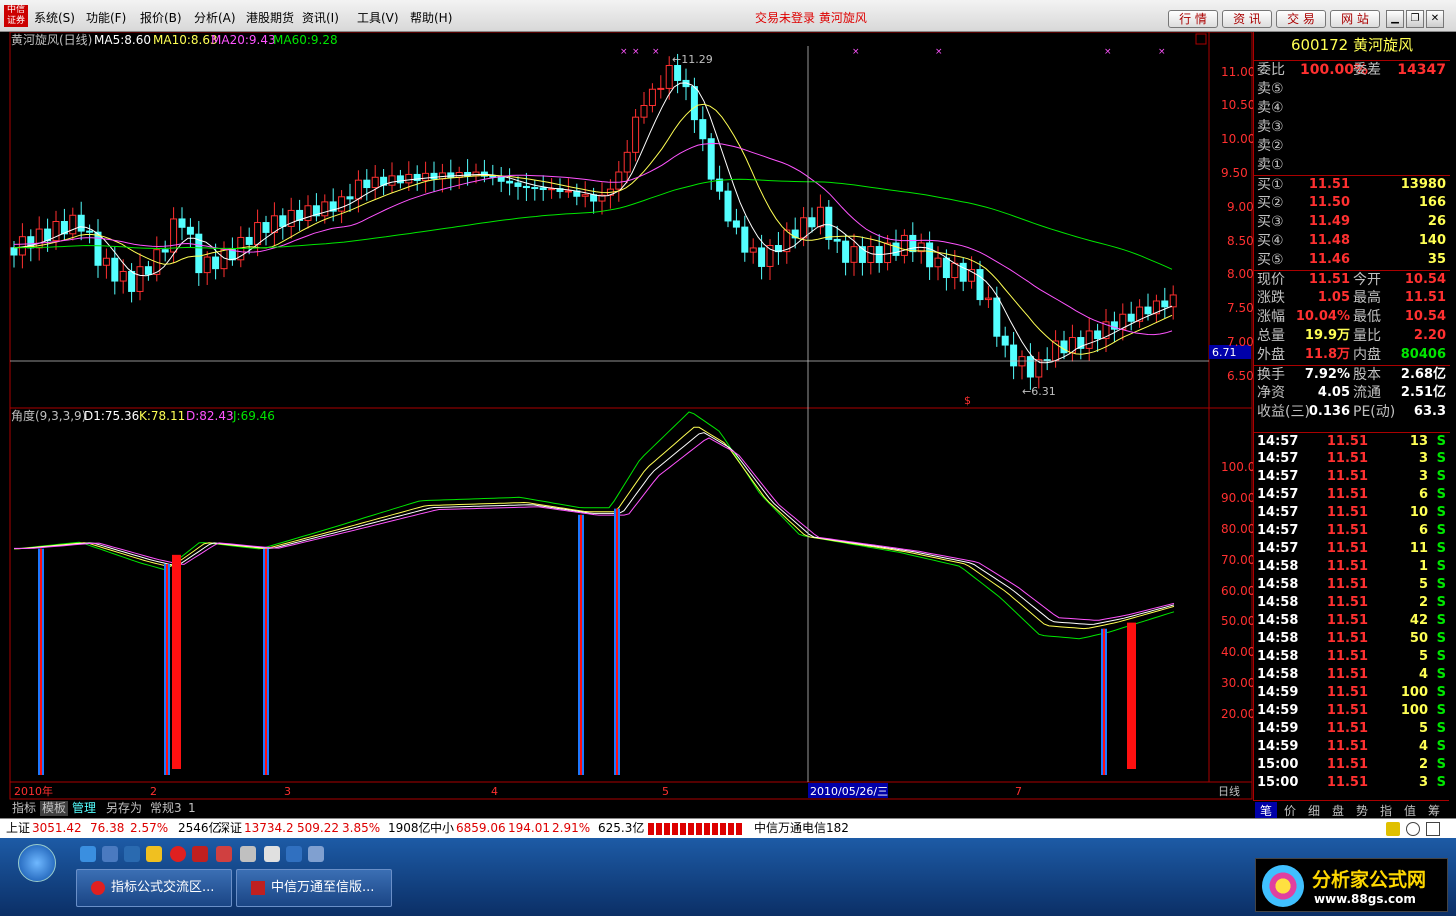 This screenshot has height=916, width=1456. I want to click on tick-volume: 6, so click(1423, 530).